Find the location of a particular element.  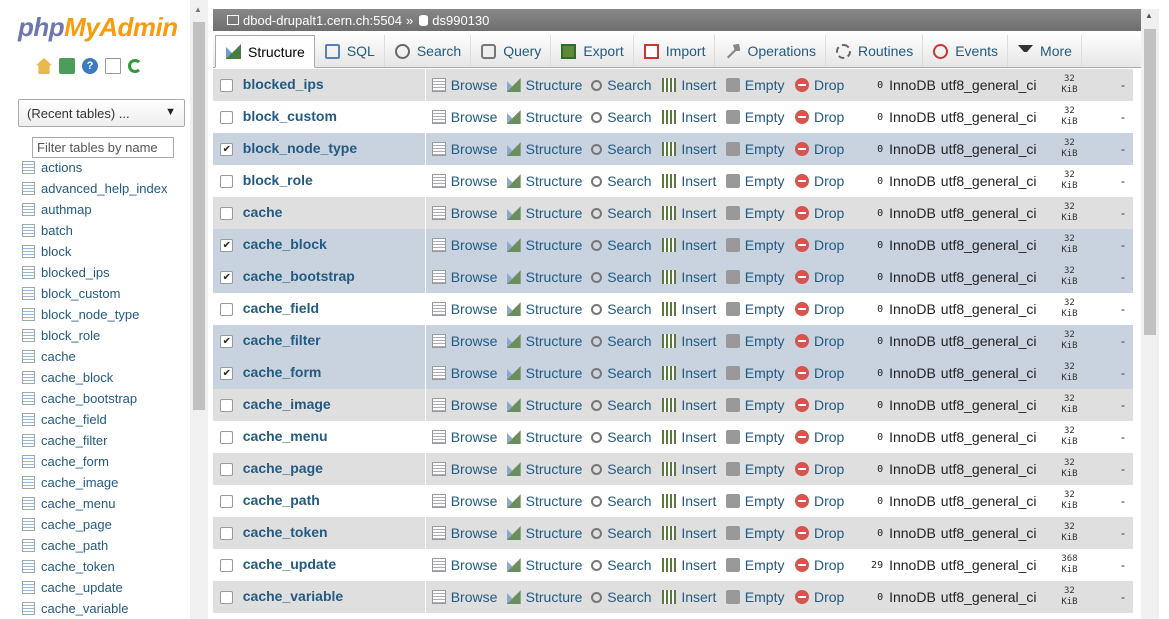

nav-table-name: cache_path is located at coordinates (74, 545).